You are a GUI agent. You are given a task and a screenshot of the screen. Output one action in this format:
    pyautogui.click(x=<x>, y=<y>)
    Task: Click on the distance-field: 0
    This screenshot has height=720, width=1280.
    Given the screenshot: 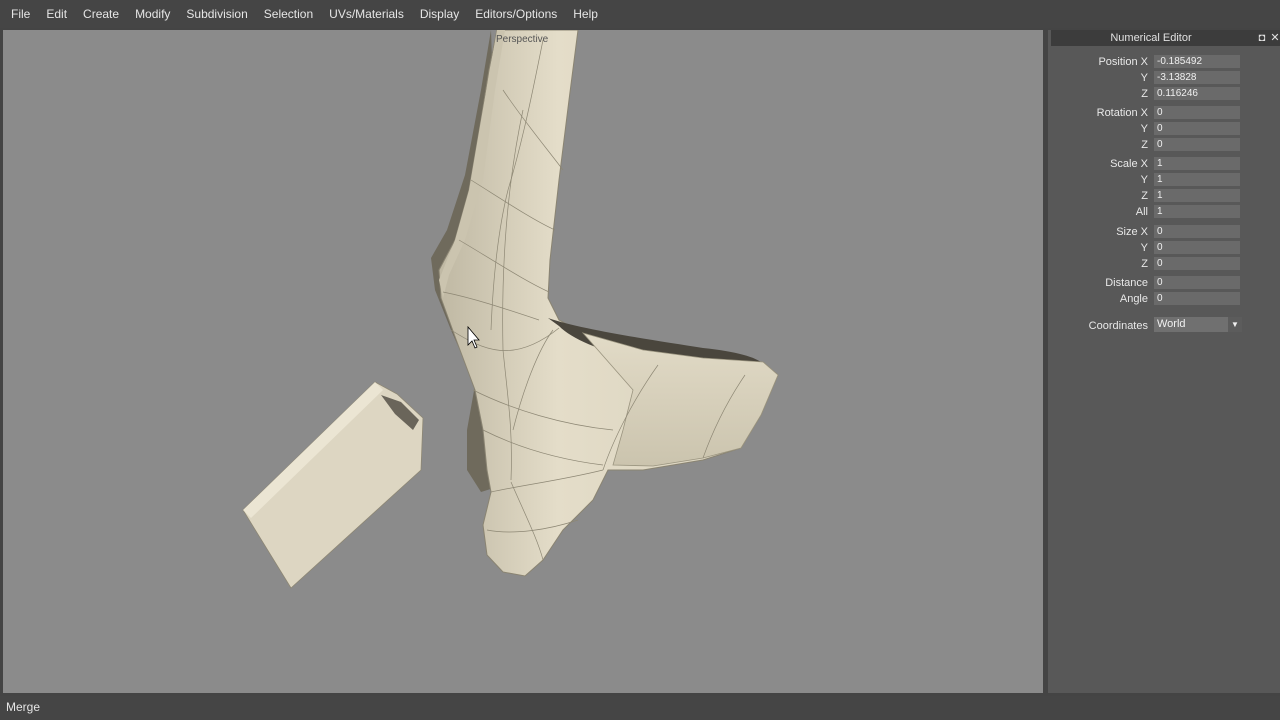 What is the action you would take?
    pyautogui.click(x=1197, y=282)
    